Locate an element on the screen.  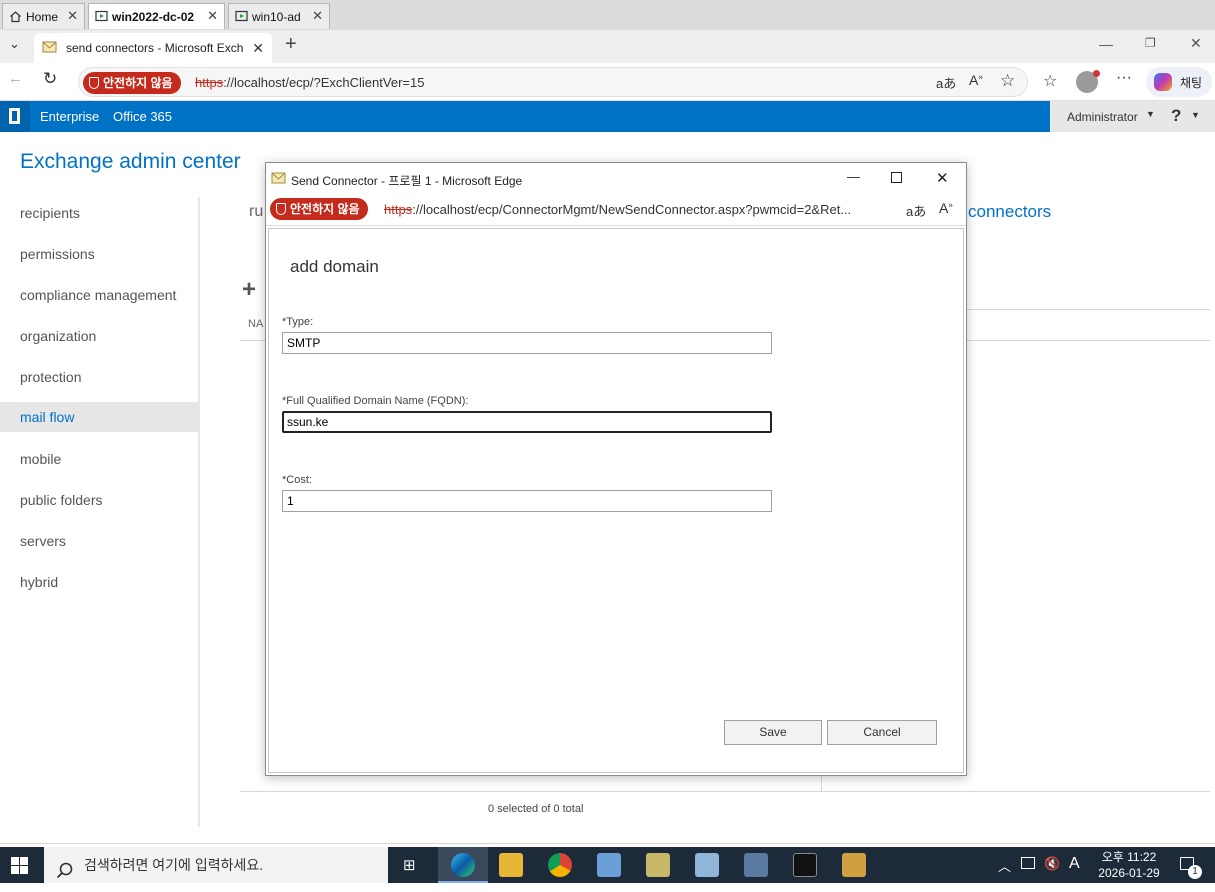
new-tab-icon: + is located at coordinates (291, 44).